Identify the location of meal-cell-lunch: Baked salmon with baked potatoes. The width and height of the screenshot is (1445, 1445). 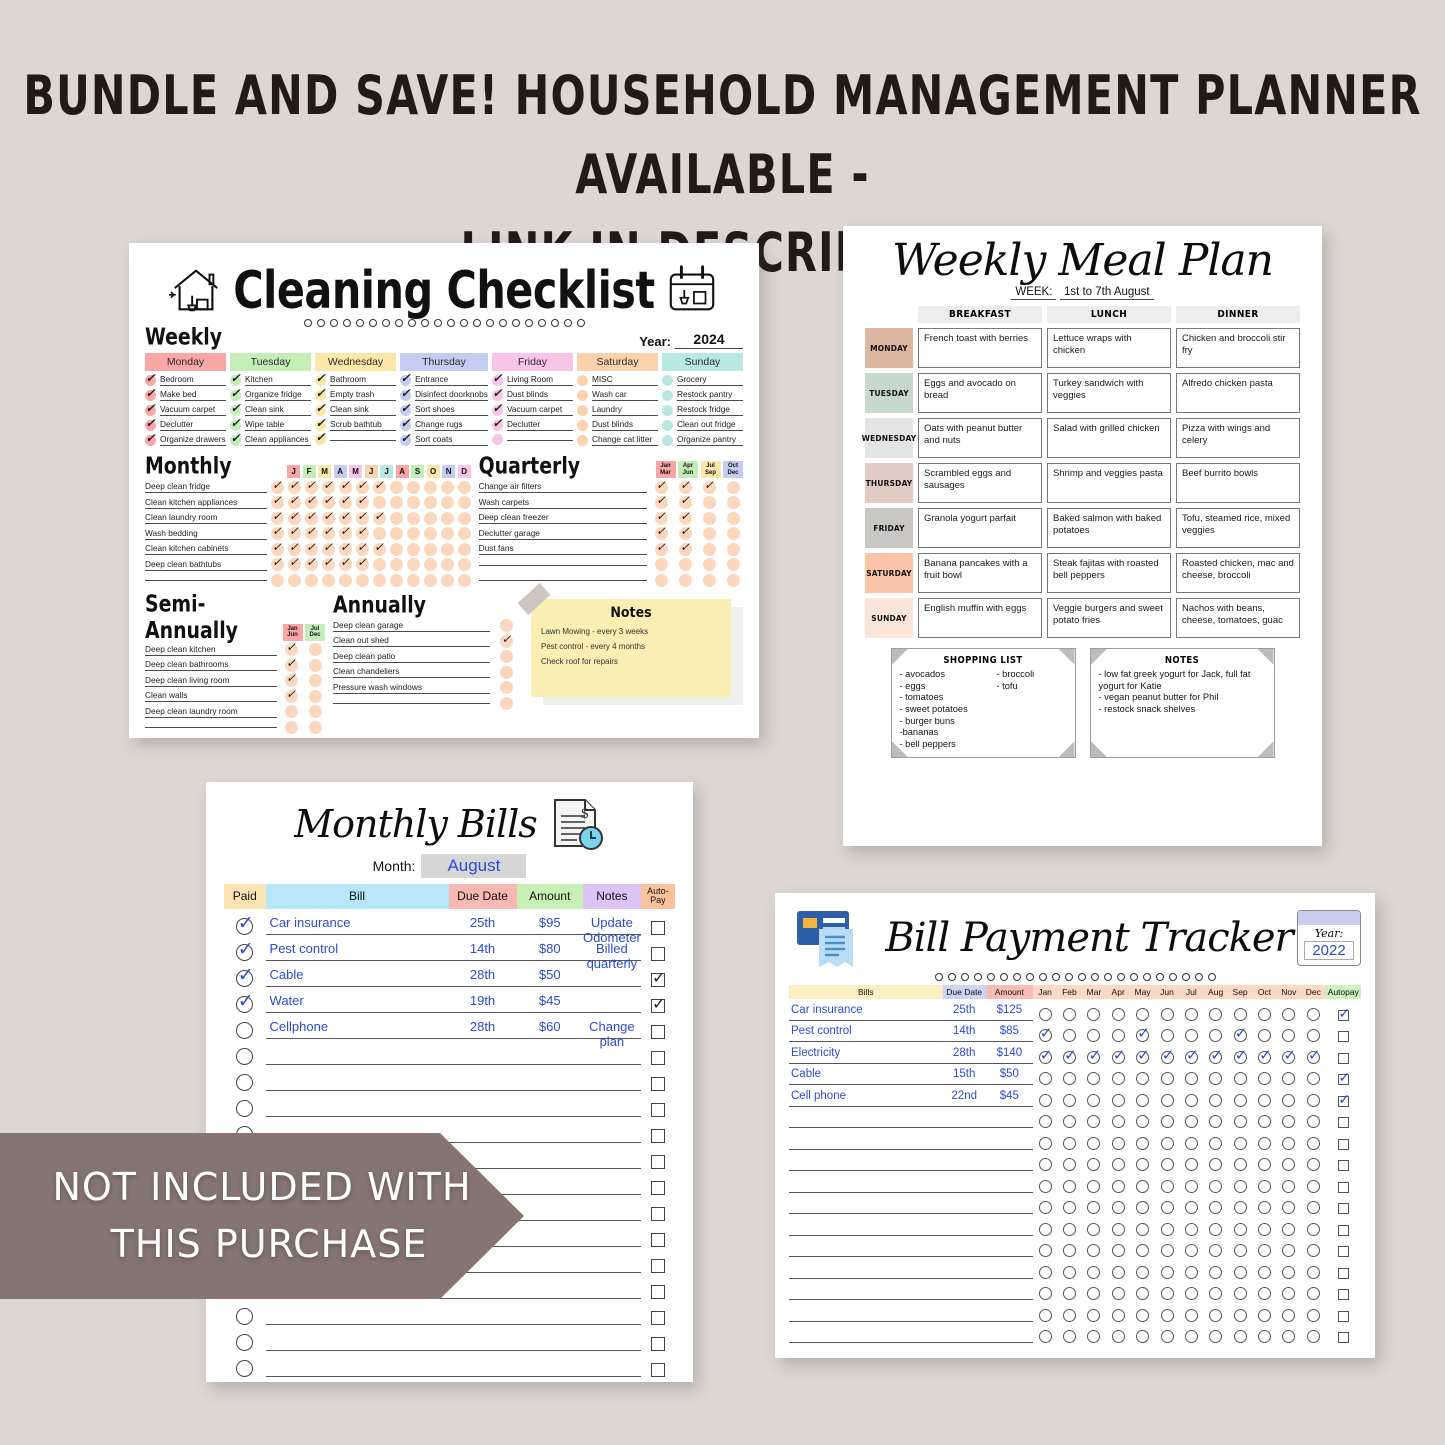
(1109, 528).